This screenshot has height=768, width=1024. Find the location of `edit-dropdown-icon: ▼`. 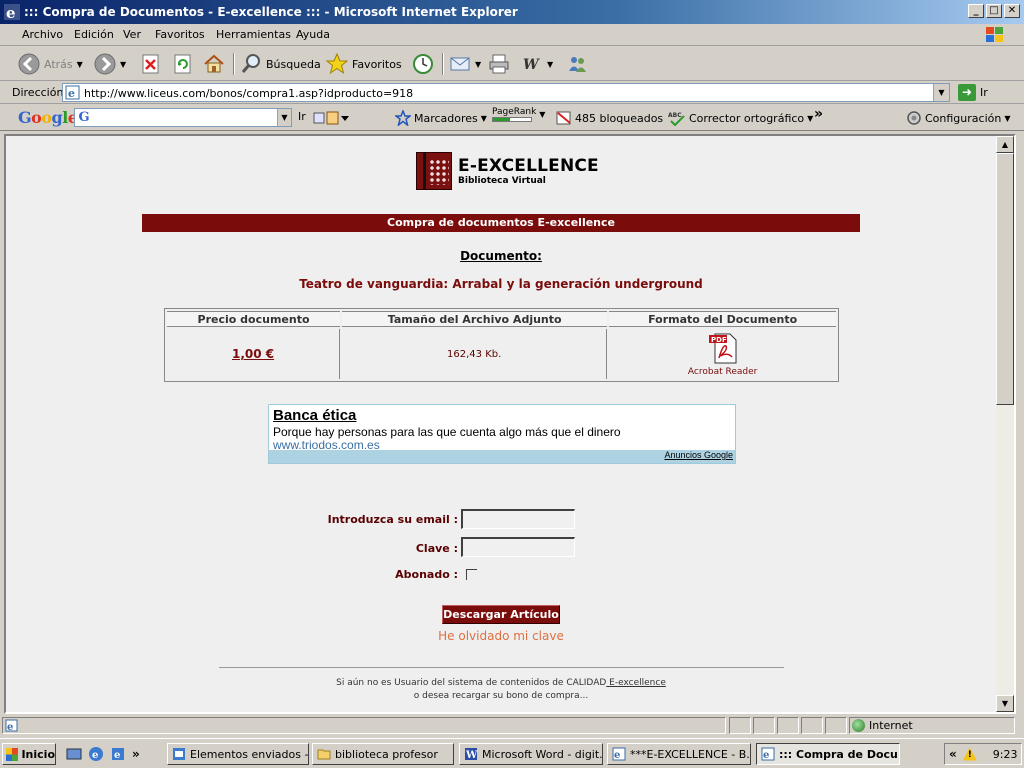

edit-dropdown-icon: ▼ is located at coordinates (550, 64).